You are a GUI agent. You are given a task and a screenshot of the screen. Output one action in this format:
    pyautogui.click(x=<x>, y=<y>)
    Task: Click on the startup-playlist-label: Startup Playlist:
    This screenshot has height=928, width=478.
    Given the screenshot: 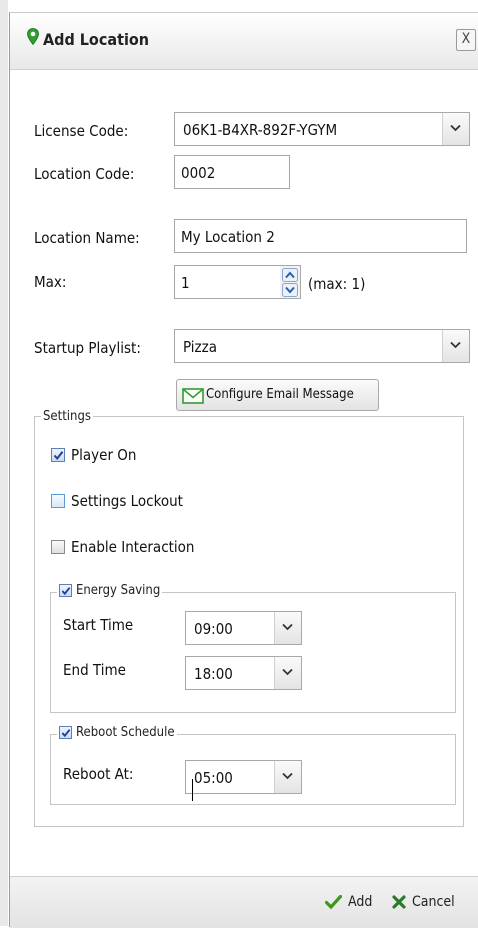 What is the action you would take?
    pyautogui.click(x=87, y=348)
    